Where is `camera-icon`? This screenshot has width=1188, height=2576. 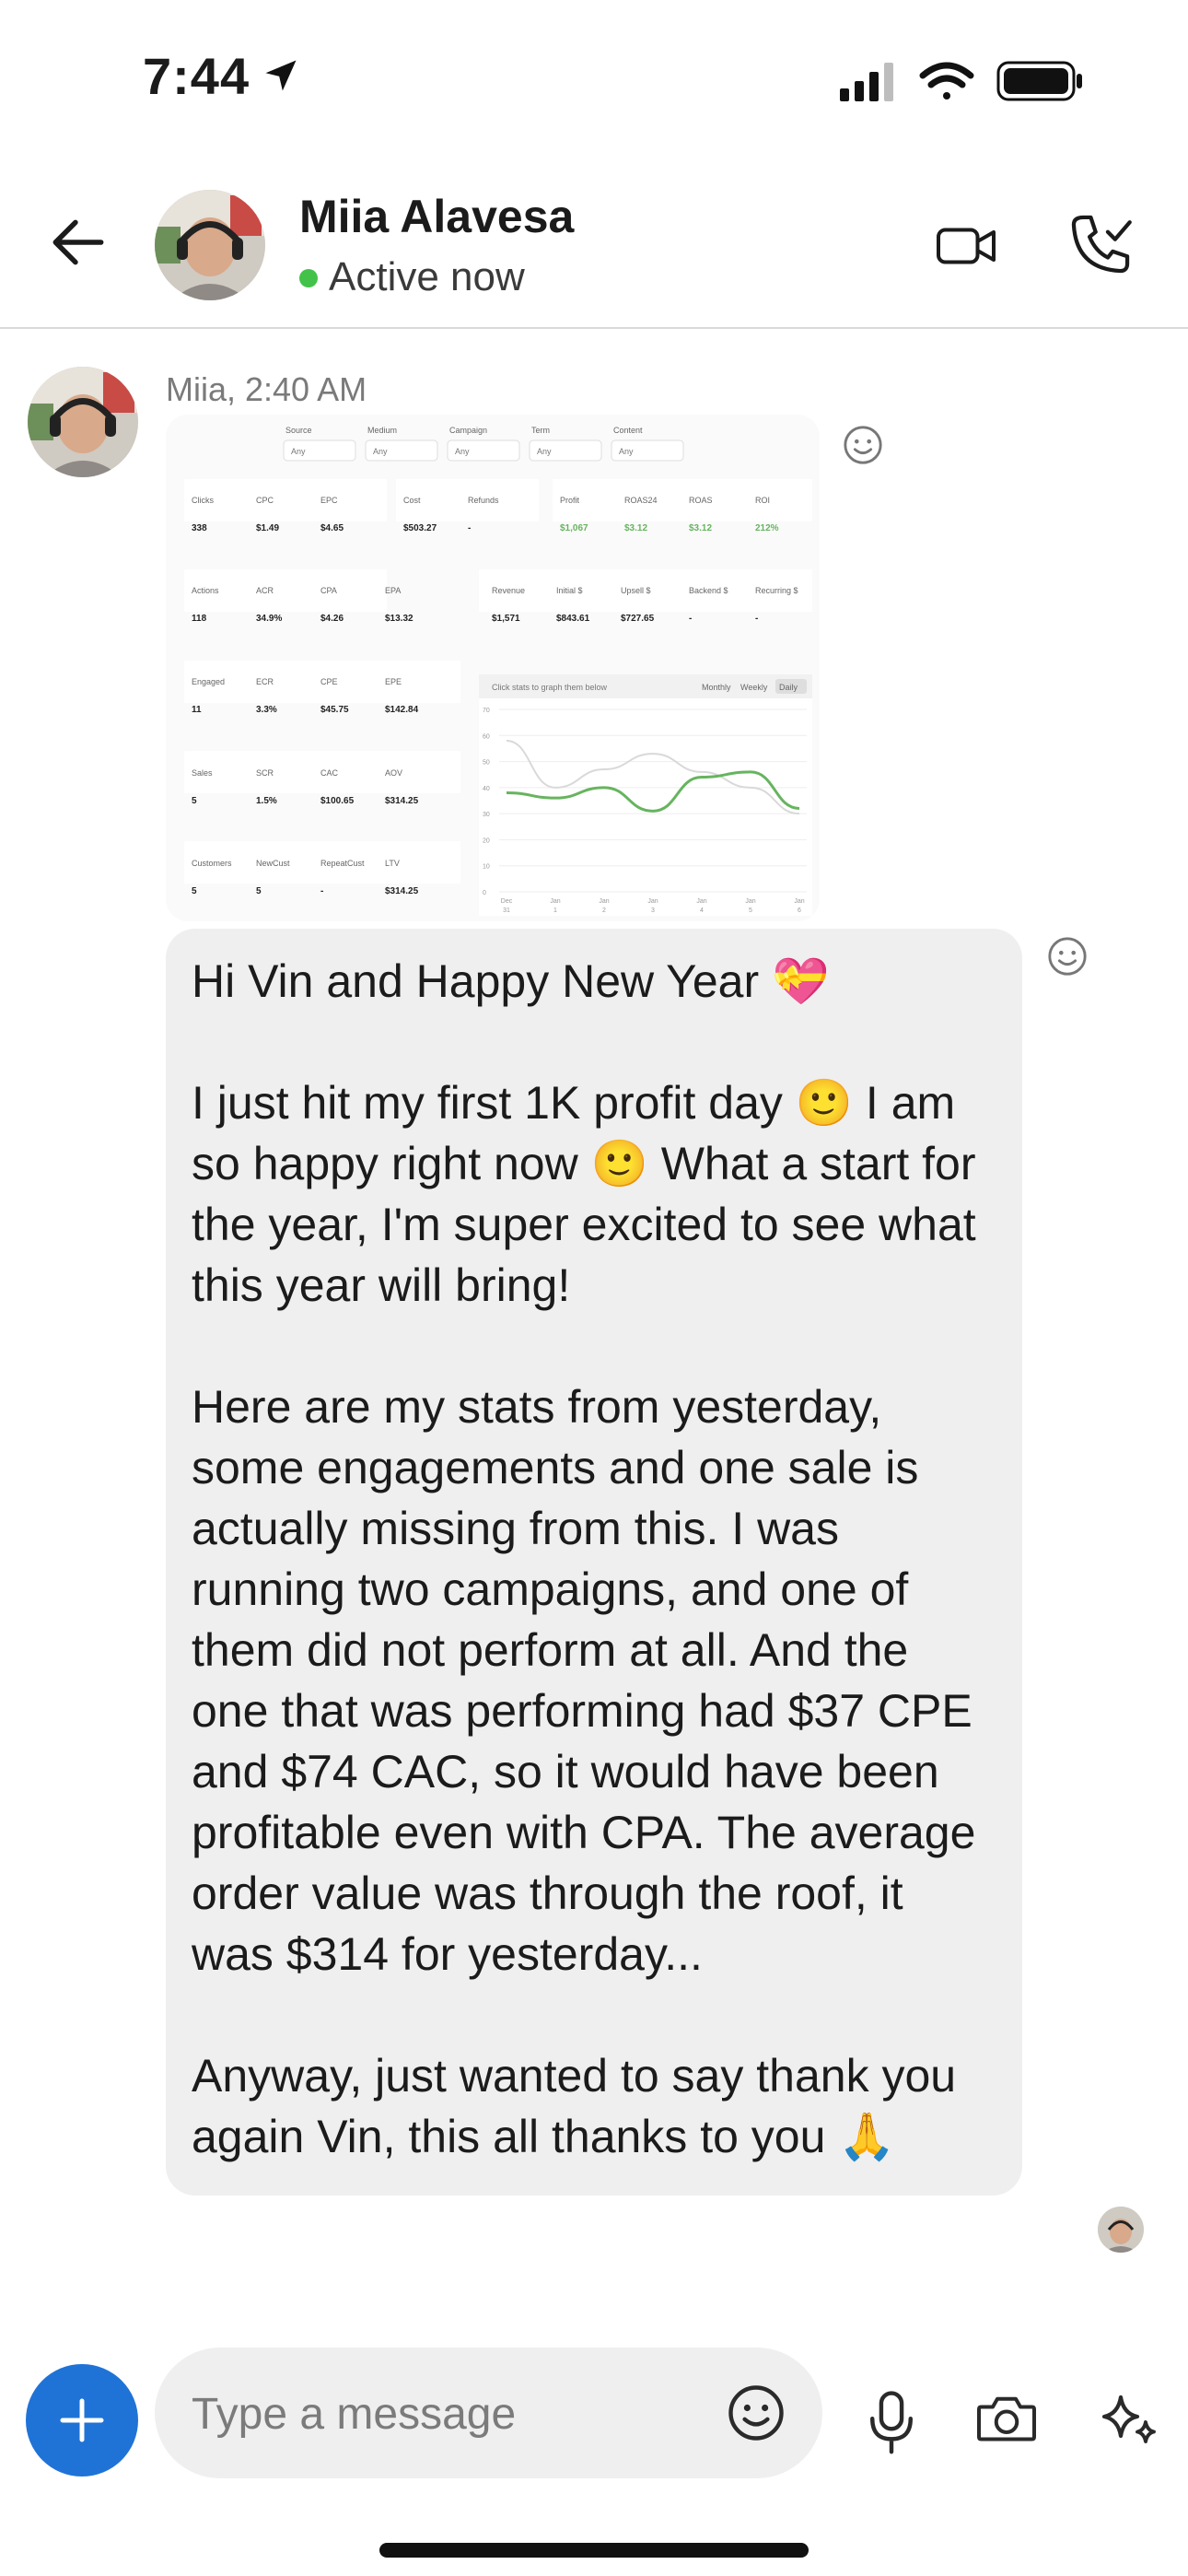
camera-icon is located at coordinates (1007, 2418).